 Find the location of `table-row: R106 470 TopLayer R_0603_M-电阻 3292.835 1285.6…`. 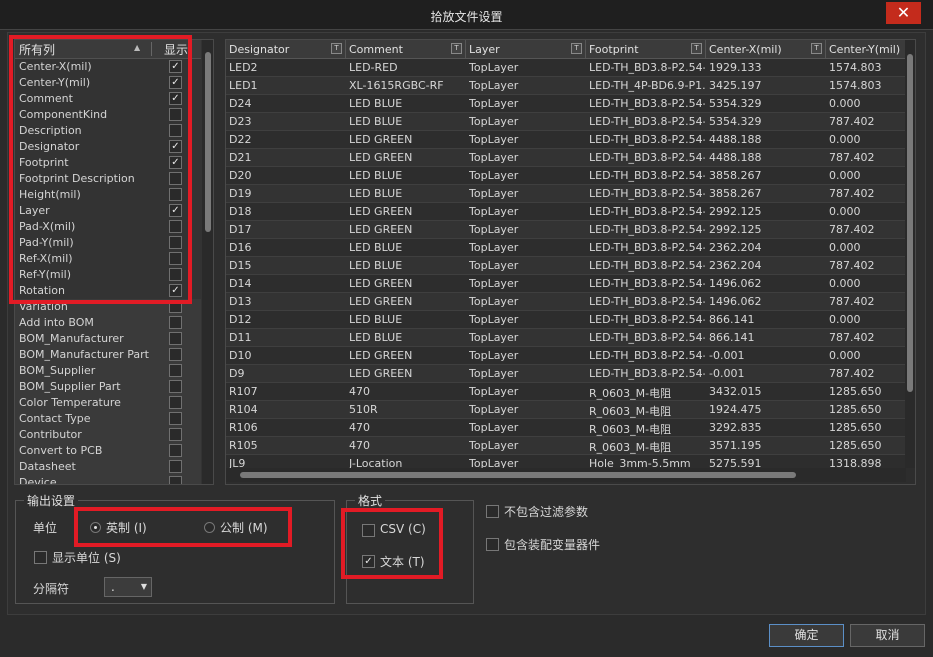

table-row: R106 470 TopLayer R_0603_M-电阻 3292.835 1285.6… is located at coordinates (566, 428).